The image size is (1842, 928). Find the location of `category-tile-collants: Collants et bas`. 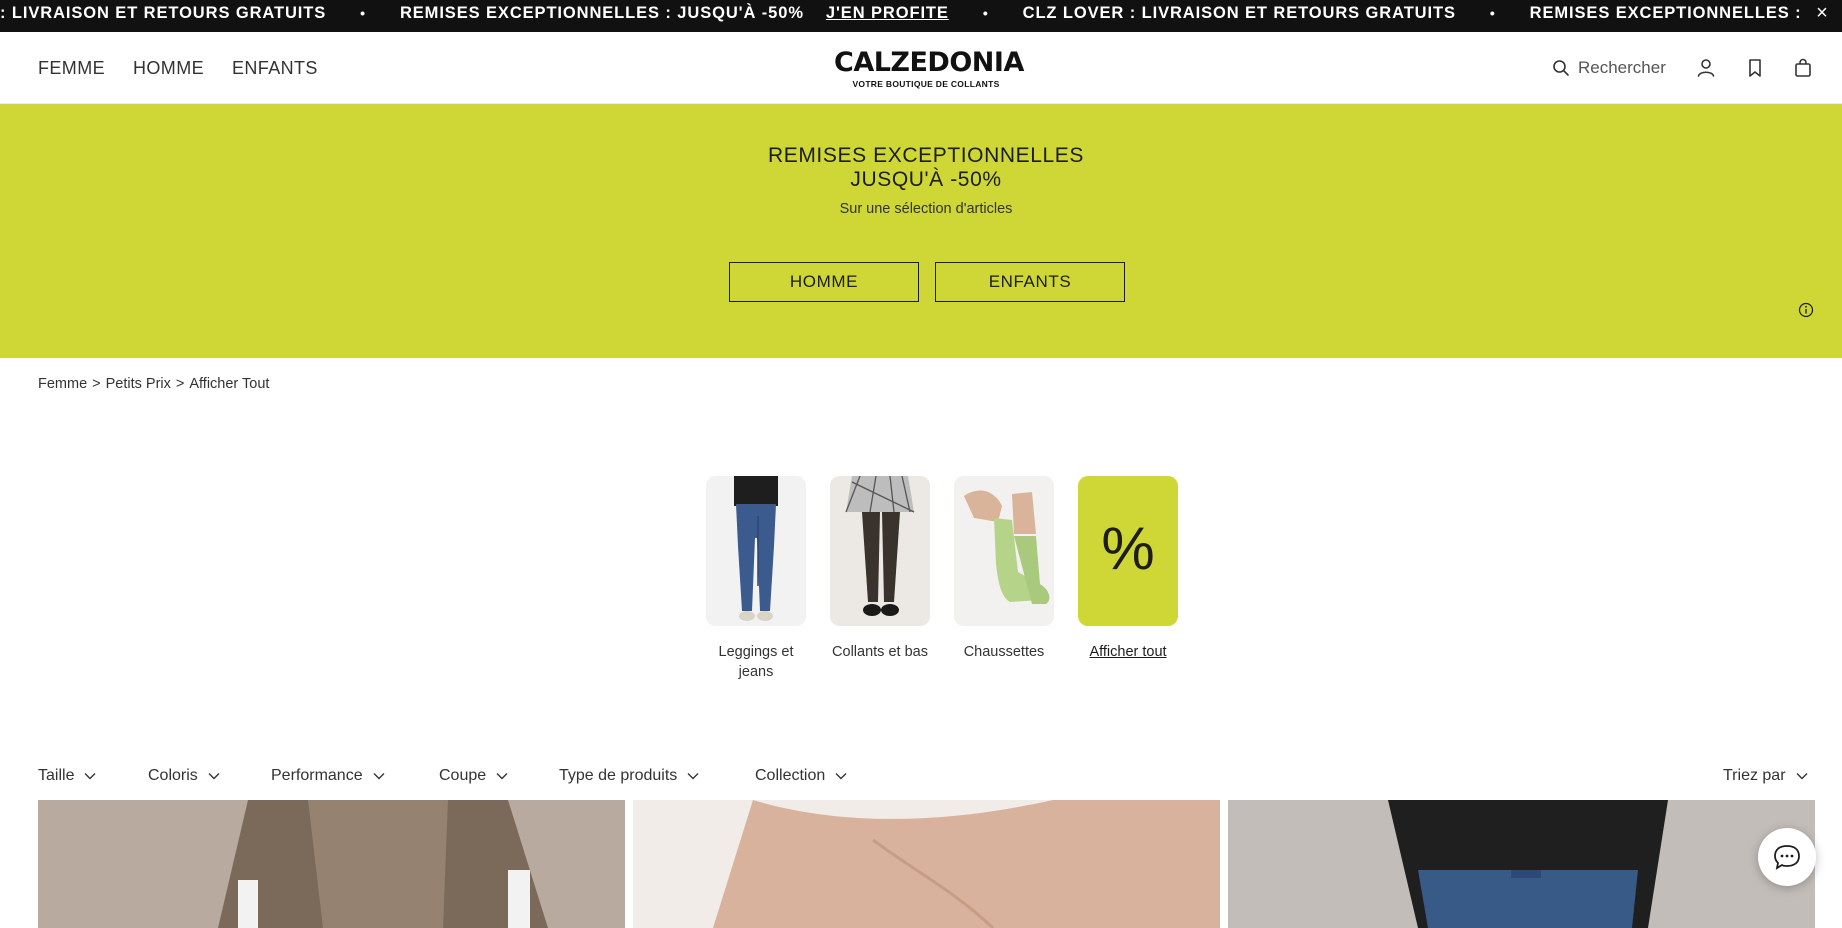

category-tile-collants: Collants et bas is located at coordinates (880, 569).